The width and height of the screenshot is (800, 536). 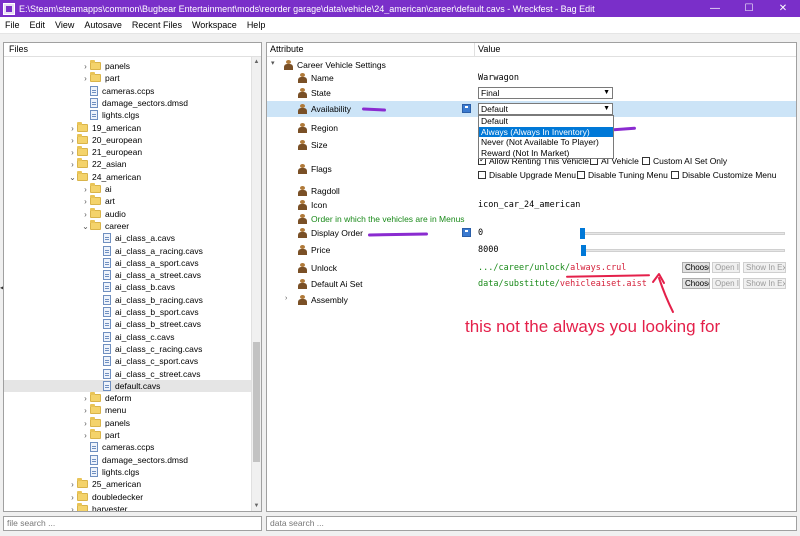 I want to click on display-order-slider, so click(x=684, y=233).